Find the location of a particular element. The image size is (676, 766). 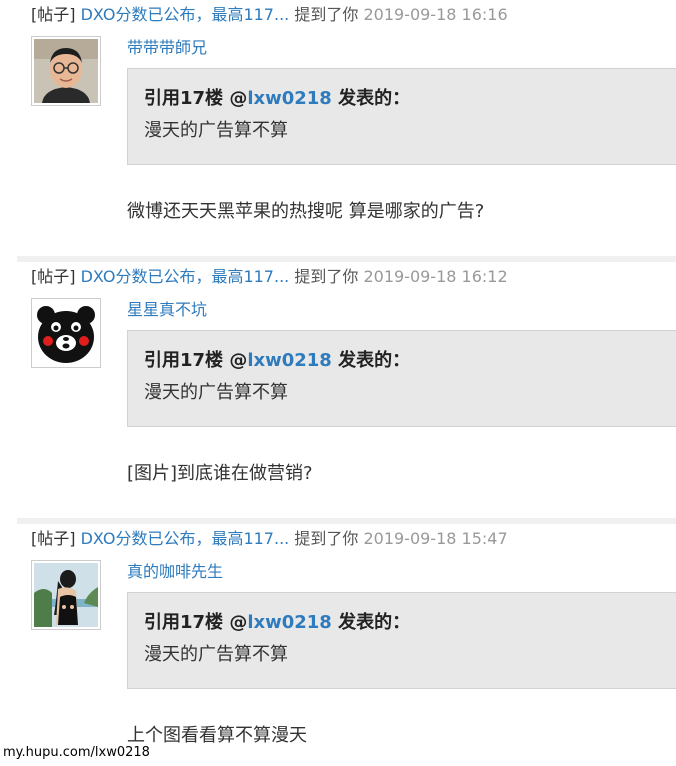

timestamp: 2019-09-18 16:16 is located at coordinates (435, 14).